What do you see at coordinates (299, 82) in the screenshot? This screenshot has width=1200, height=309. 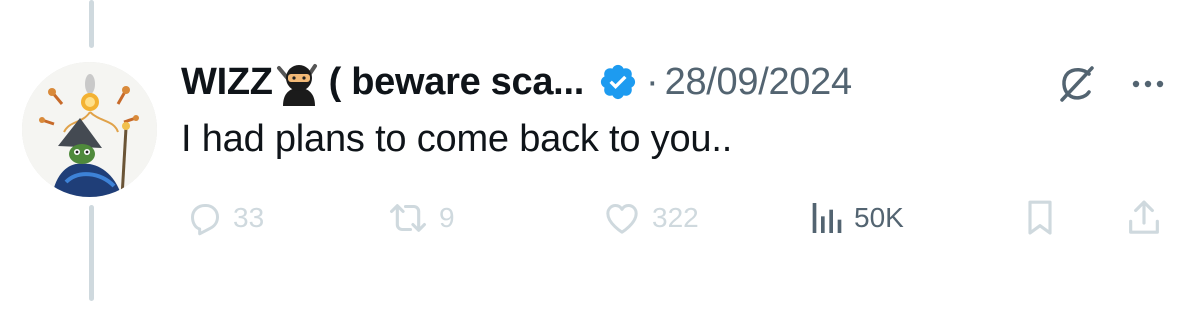 I see `ninja-emoji-icon` at bounding box center [299, 82].